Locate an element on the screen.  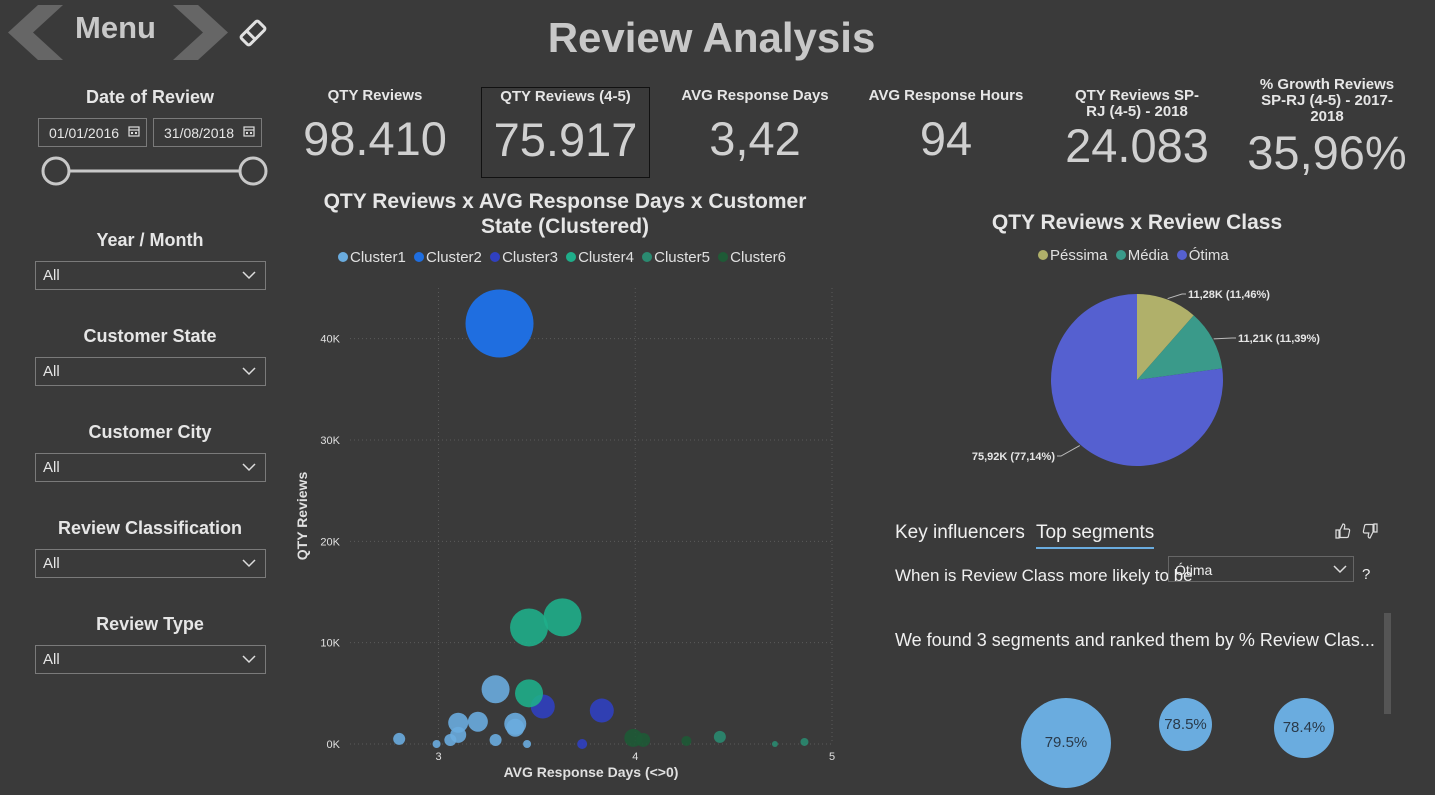
legend-cluster1: Cluster1 is located at coordinates (372, 257).